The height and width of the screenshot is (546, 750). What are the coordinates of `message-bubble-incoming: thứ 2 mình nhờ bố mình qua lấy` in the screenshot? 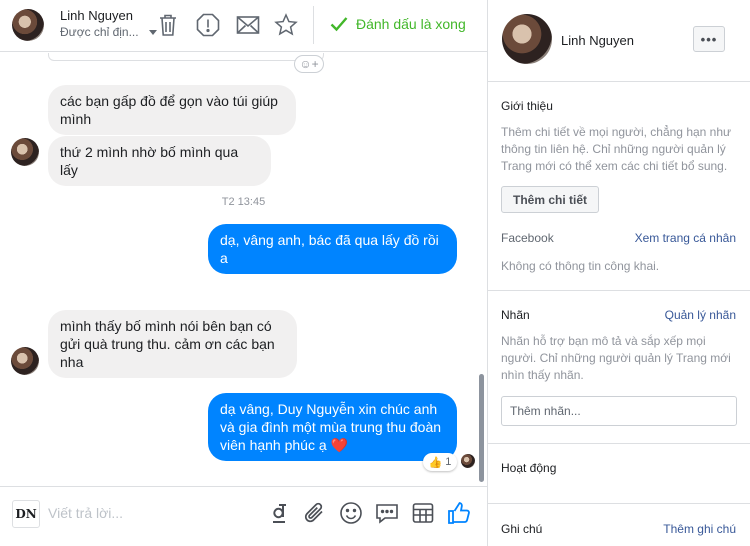 It's located at (159, 161).